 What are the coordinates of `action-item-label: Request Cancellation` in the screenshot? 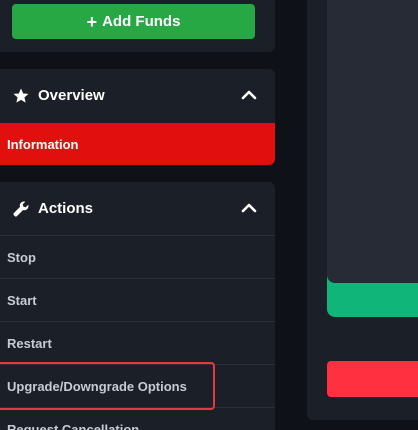 It's located at (73, 425).